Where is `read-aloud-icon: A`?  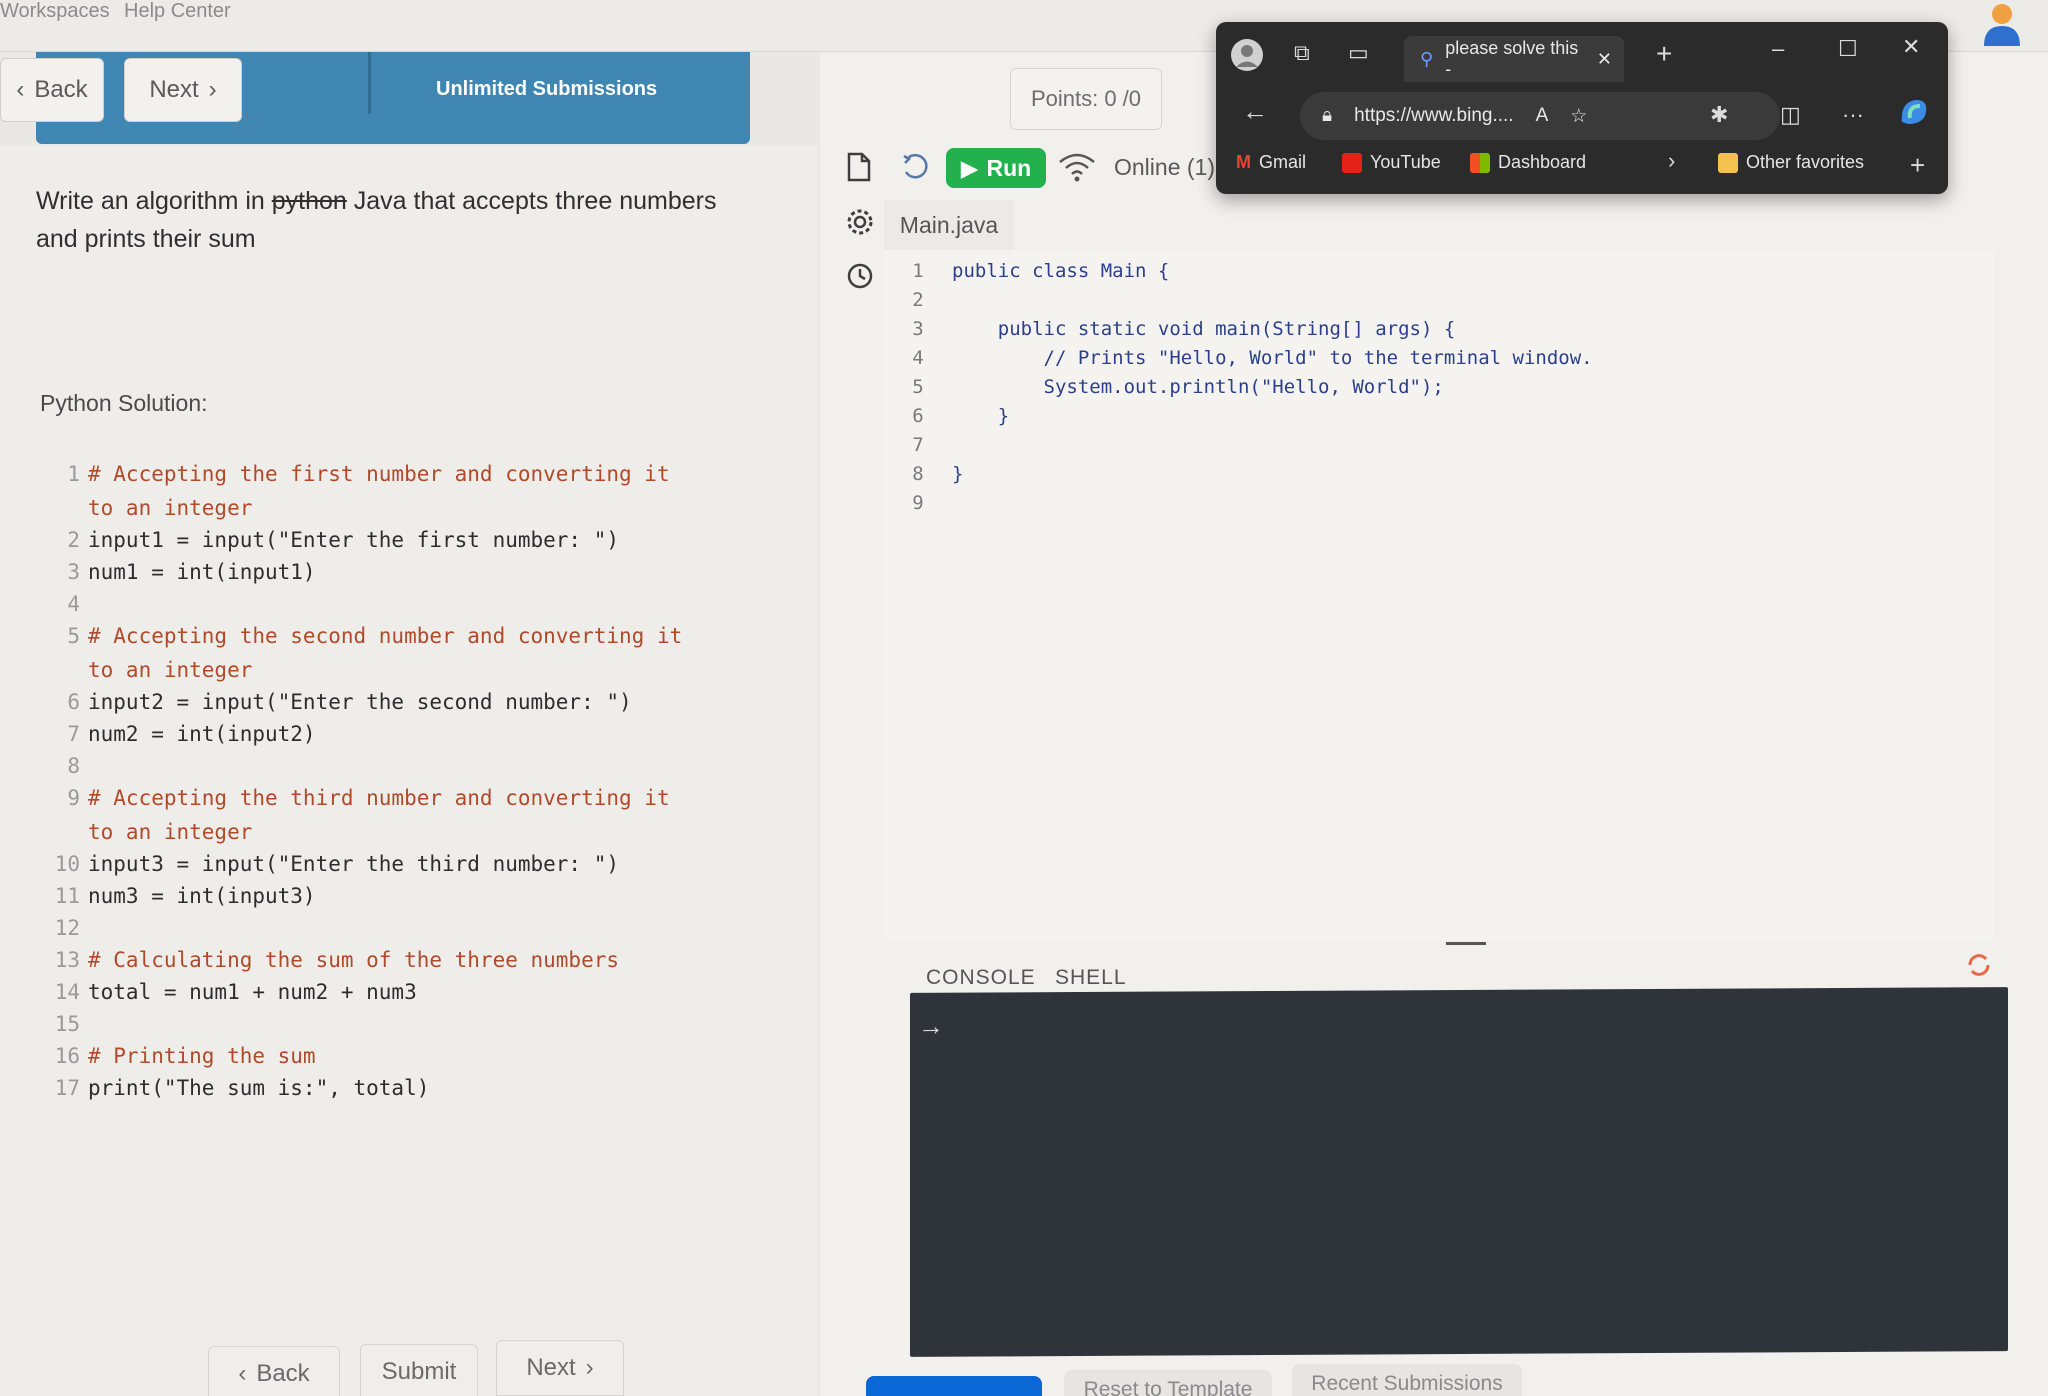 read-aloud-icon: A is located at coordinates (1542, 116).